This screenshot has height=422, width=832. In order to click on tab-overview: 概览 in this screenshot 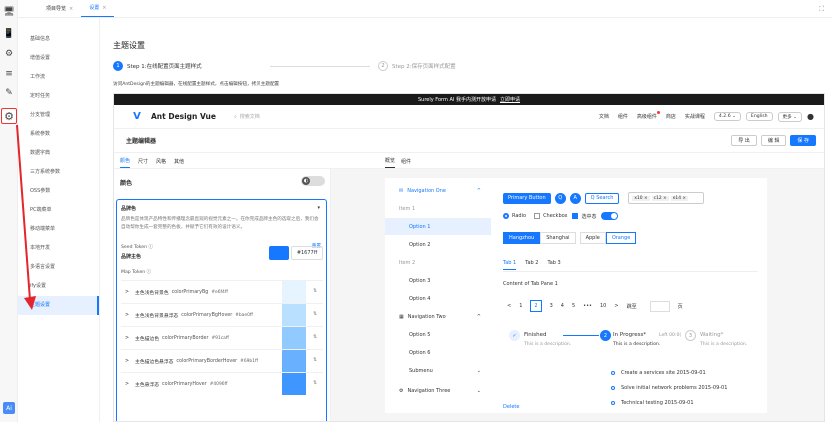, I will do `click(390, 162)`.